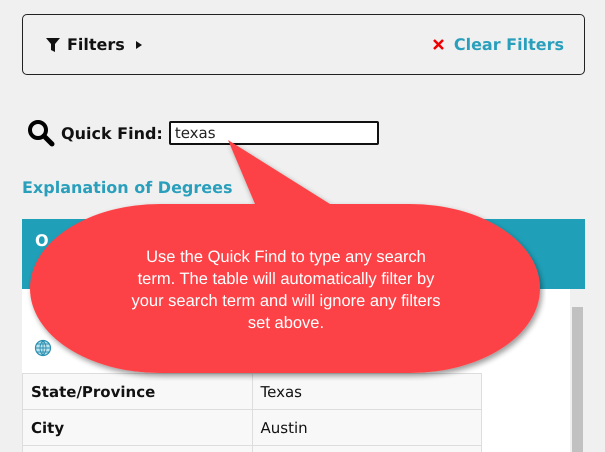 The width and height of the screenshot is (605, 452). What do you see at coordinates (43, 348) in the screenshot?
I see `globe-icon` at bounding box center [43, 348].